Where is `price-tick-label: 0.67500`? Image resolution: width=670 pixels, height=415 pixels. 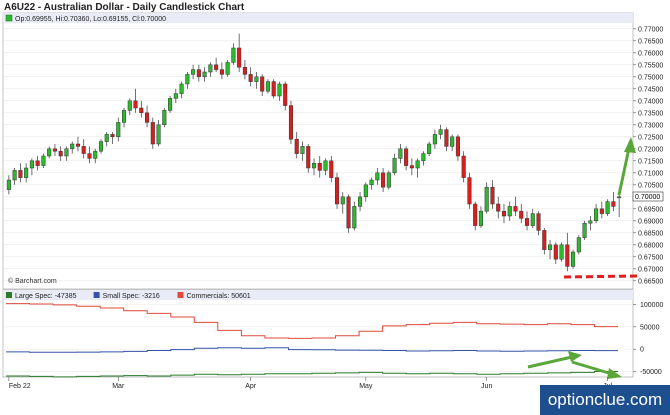 price-tick-label: 0.67500 is located at coordinates (650, 257).